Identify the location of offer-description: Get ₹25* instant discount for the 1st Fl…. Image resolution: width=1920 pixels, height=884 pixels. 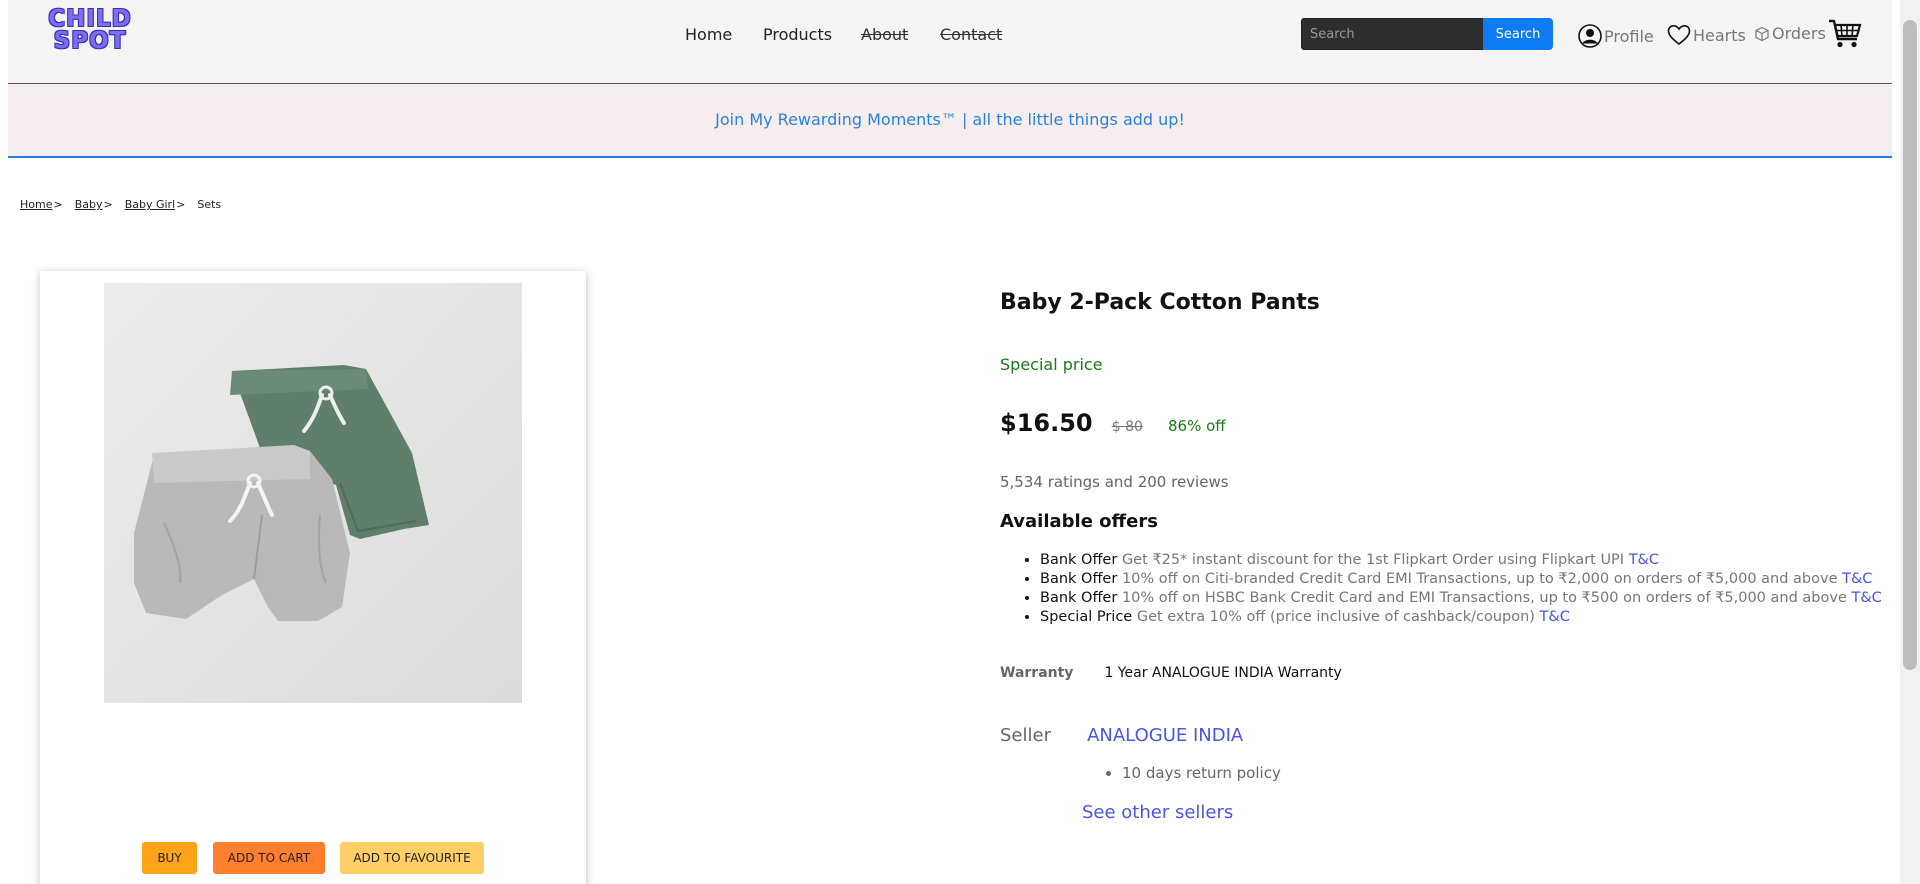
(1373, 560).